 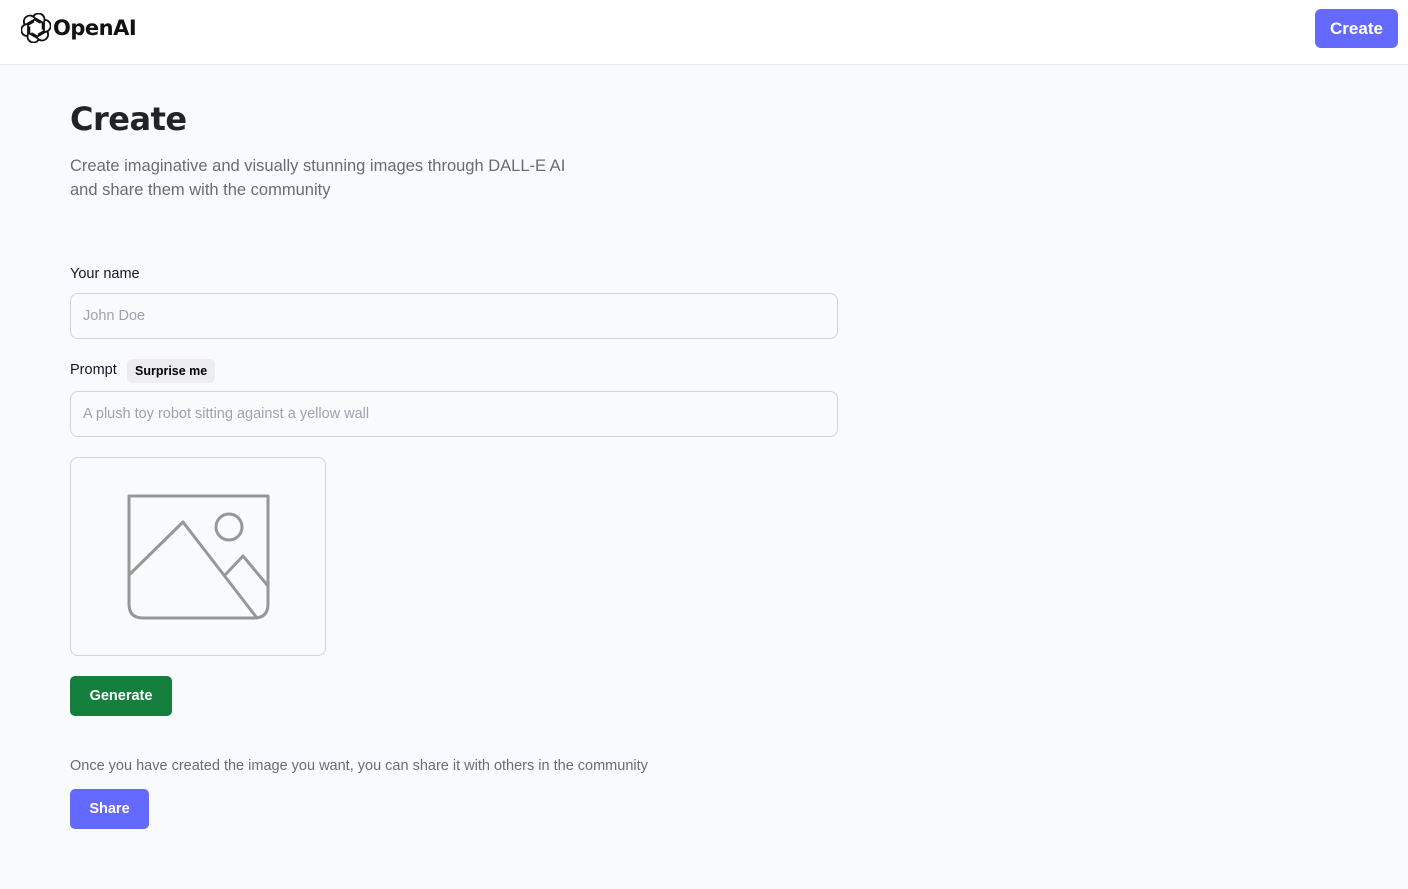 What do you see at coordinates (128, 119) in the screenshot?
I see `page-title: Create` at bounding box center [128, 119].